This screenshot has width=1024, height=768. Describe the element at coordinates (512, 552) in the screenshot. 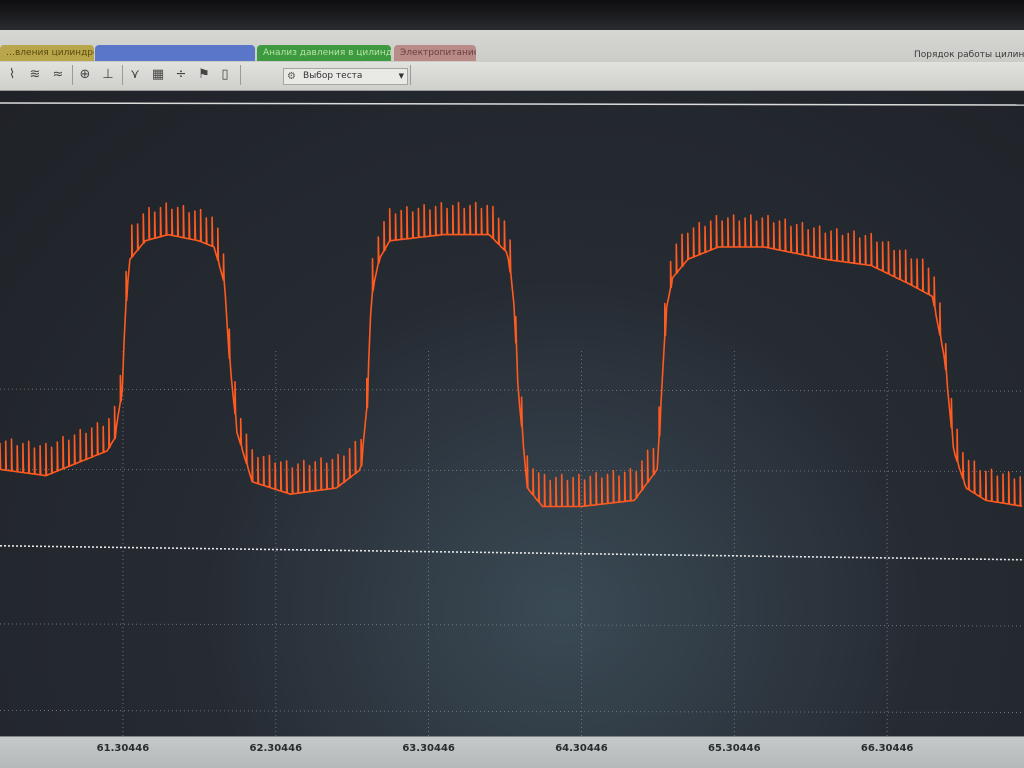

I see `reference-level-line` at that location.